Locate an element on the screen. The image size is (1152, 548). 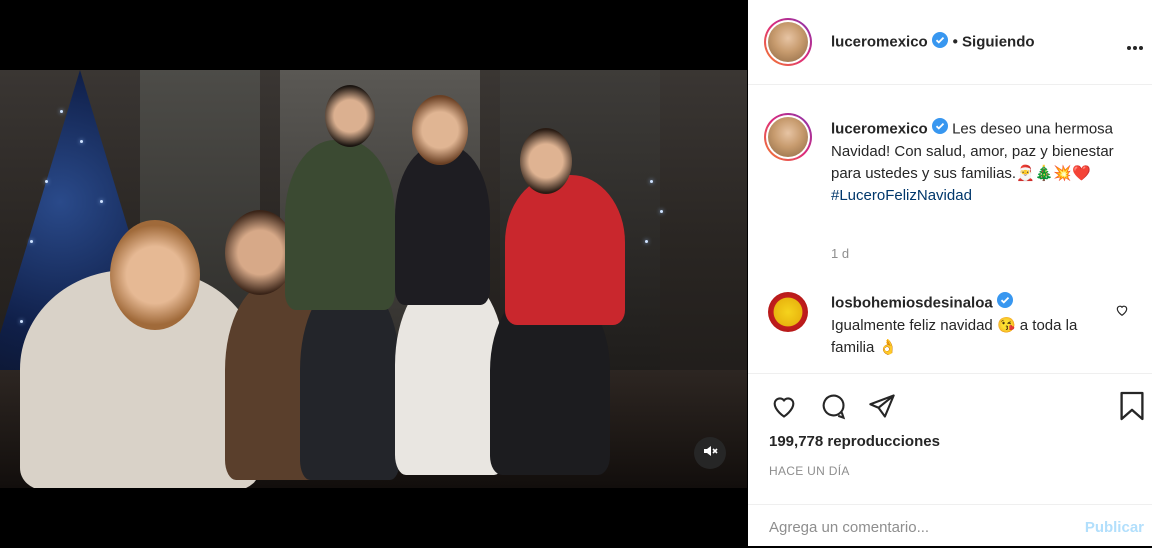
comment-button is located at coordinates (833, 408).